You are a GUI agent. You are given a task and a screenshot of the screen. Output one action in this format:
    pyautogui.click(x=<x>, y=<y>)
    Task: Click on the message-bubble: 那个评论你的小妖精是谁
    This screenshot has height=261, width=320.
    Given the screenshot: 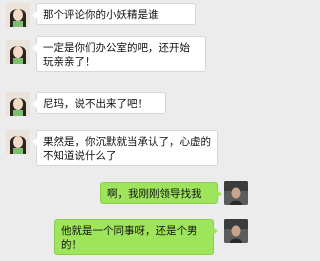 What is the action you would take?
    pyautogui.click(x=114, y=14)
    